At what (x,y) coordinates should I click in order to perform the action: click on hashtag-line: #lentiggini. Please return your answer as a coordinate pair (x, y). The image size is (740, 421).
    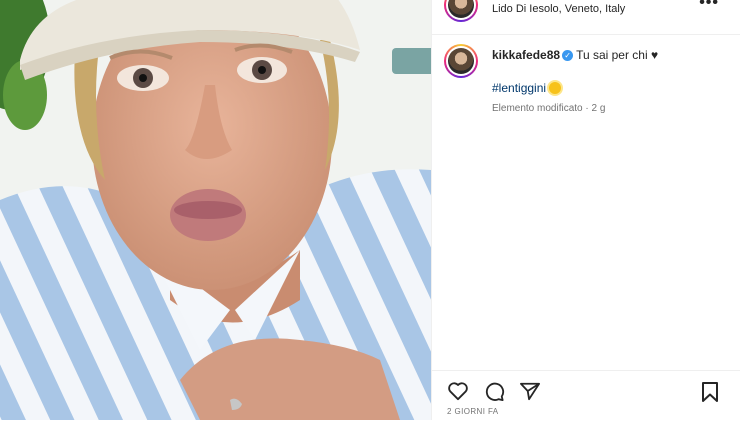
    Looking at the image, I should click on (527, 88).